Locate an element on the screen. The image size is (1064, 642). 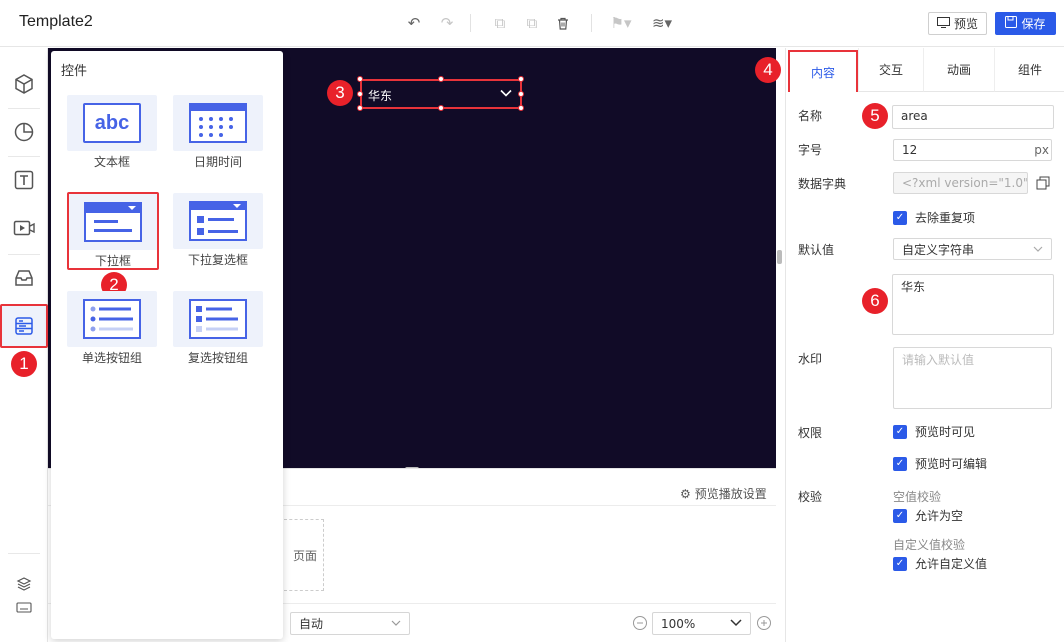
preview-label: 预览 is located at coordinates (965, 24).